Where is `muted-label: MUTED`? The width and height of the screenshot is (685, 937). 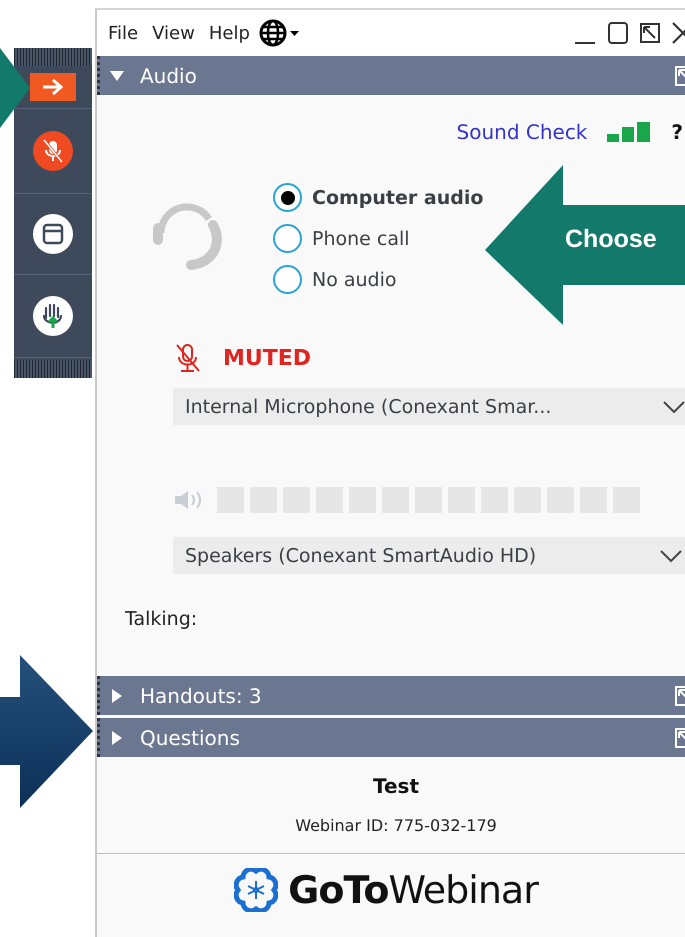 muted-label: MUTED is located at coordinates (267, 358).